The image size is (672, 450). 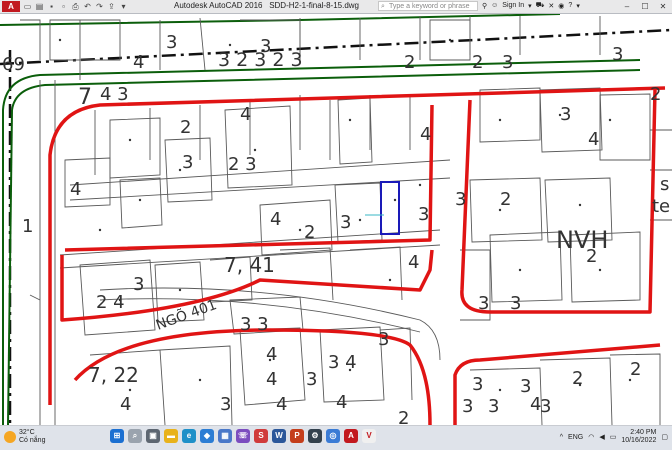 I want to click on share-icon: ⇪, so click(x=111, y=6).